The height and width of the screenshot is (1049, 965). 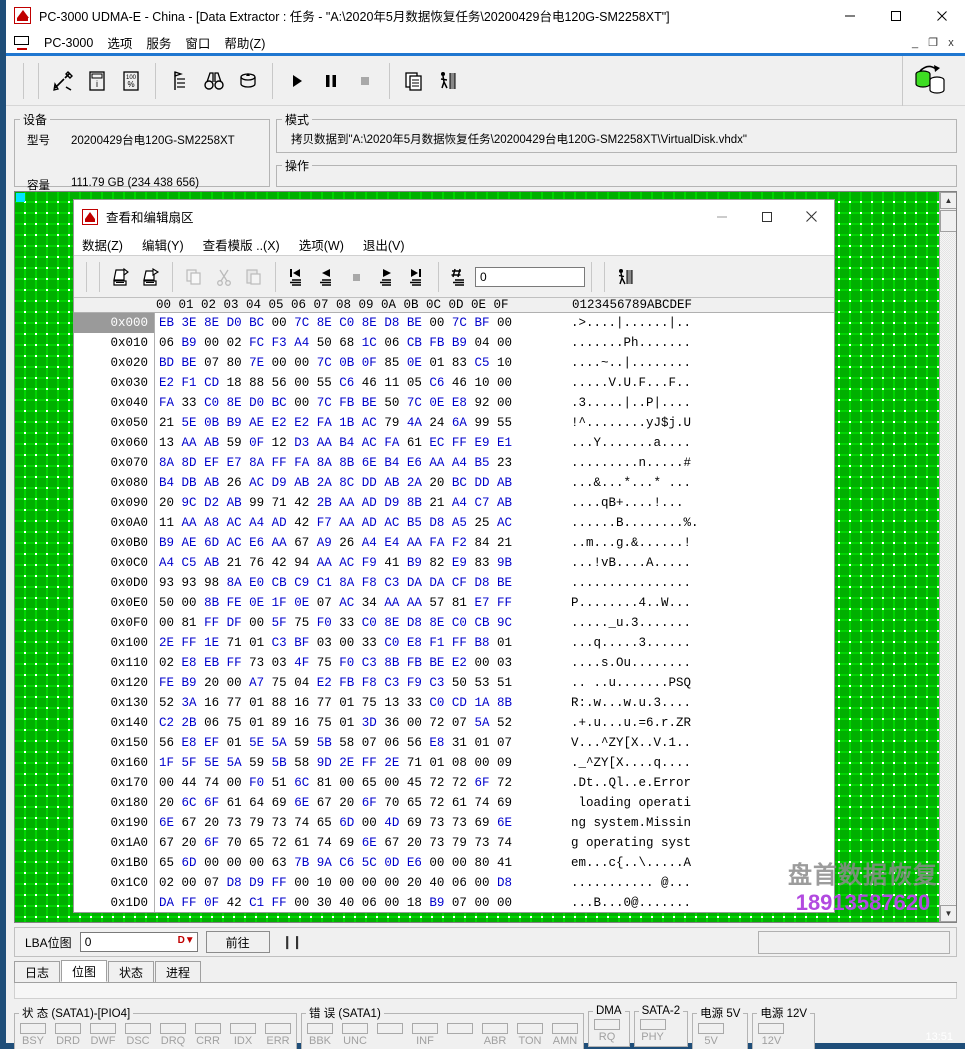 I want to click on save-as-disk-icon, so click(x=151, y=277).